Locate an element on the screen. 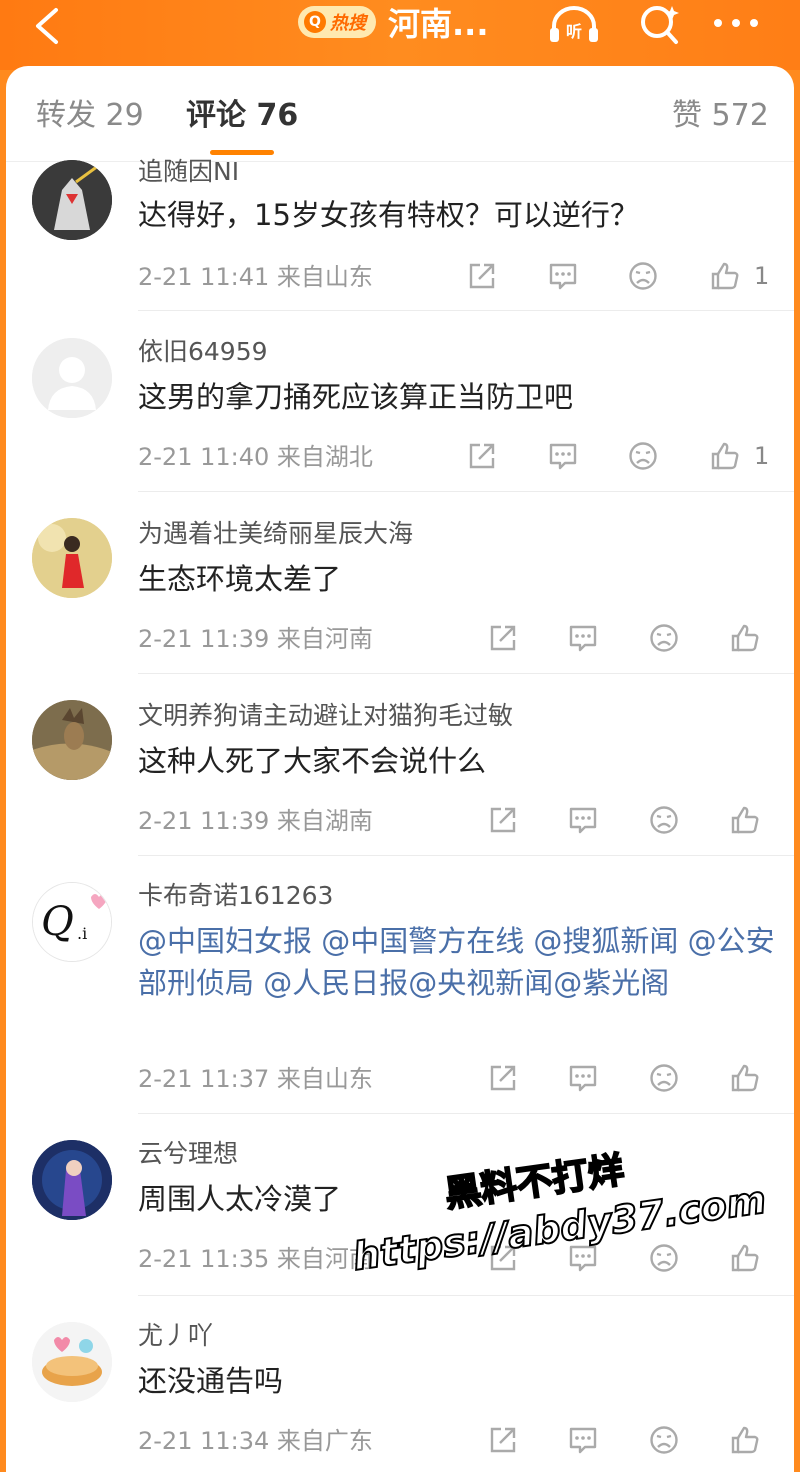 The image size is (800, 1472). search-button is located at coordinates (660, 24).